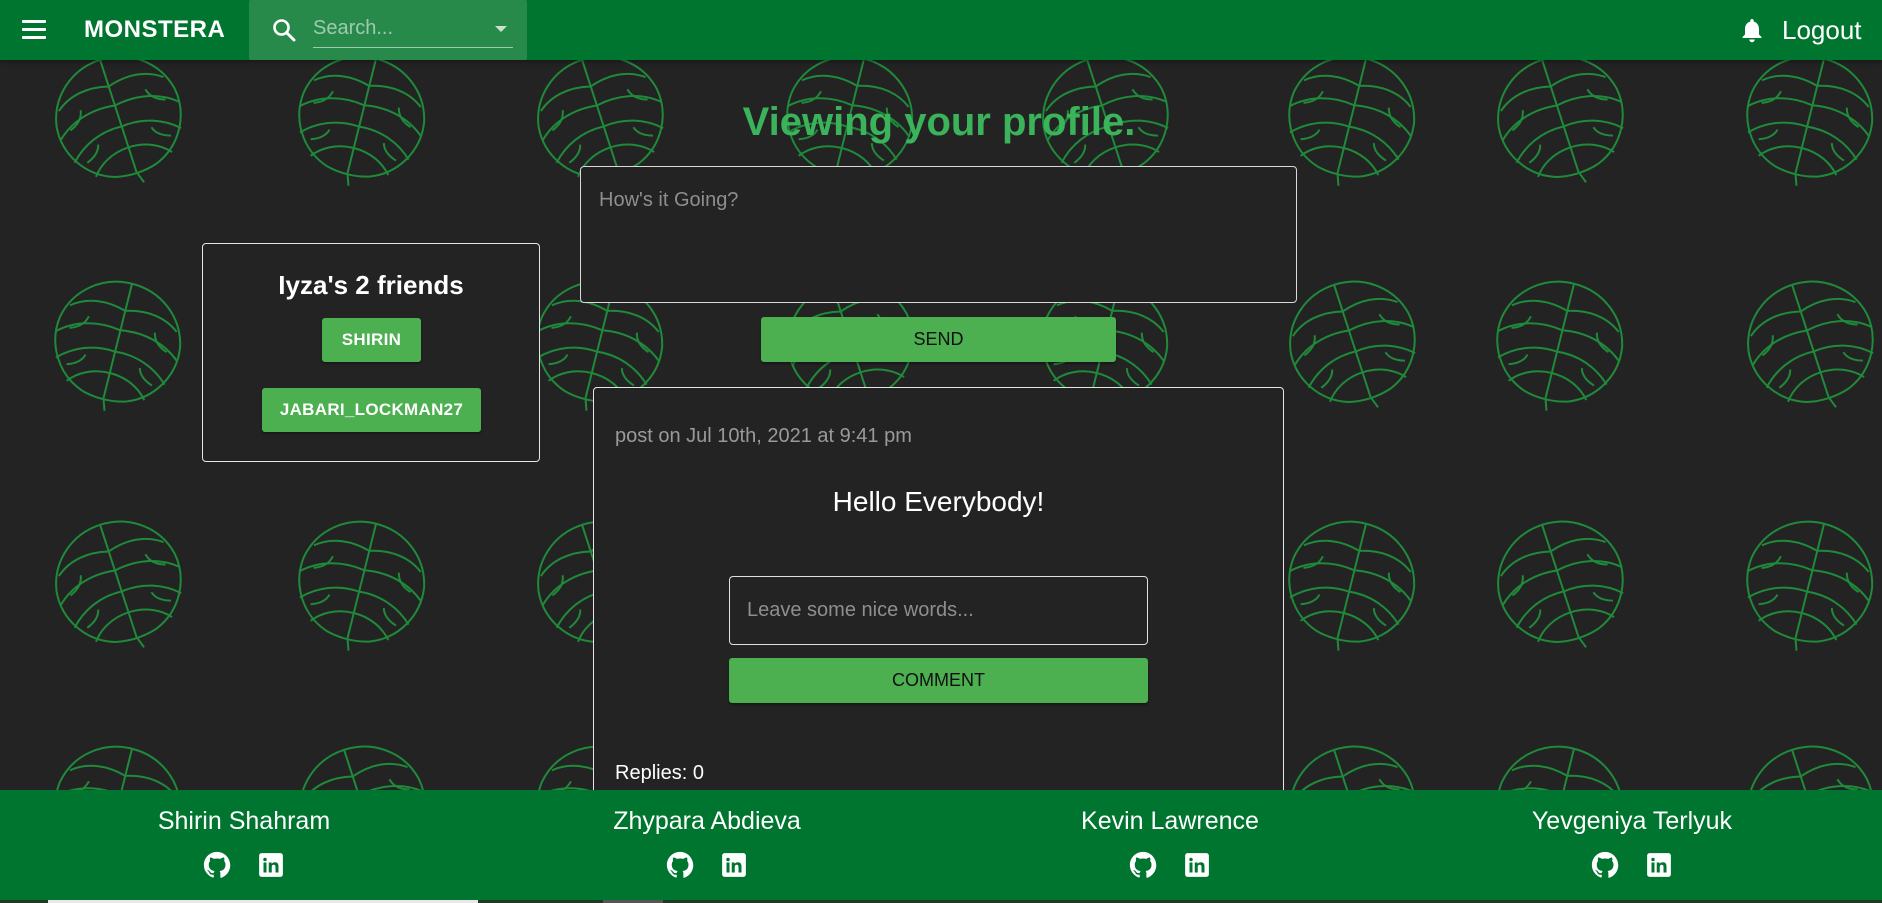 The width and height of the screenshot is (1882, 903). I want to click on chevron-down-icon, so click(501, 29).